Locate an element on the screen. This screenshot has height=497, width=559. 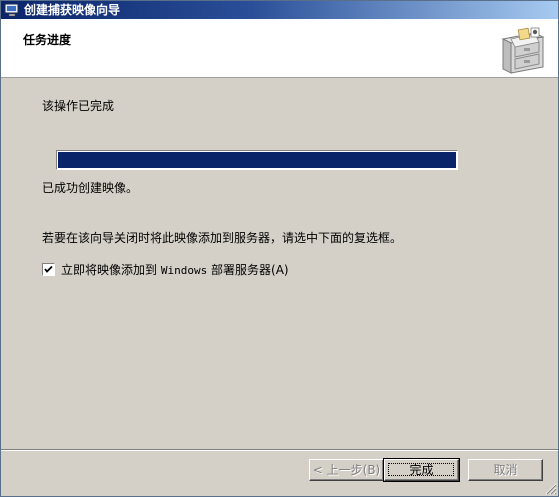
cancel-button: 取消 is located at coordinates (505, 470).